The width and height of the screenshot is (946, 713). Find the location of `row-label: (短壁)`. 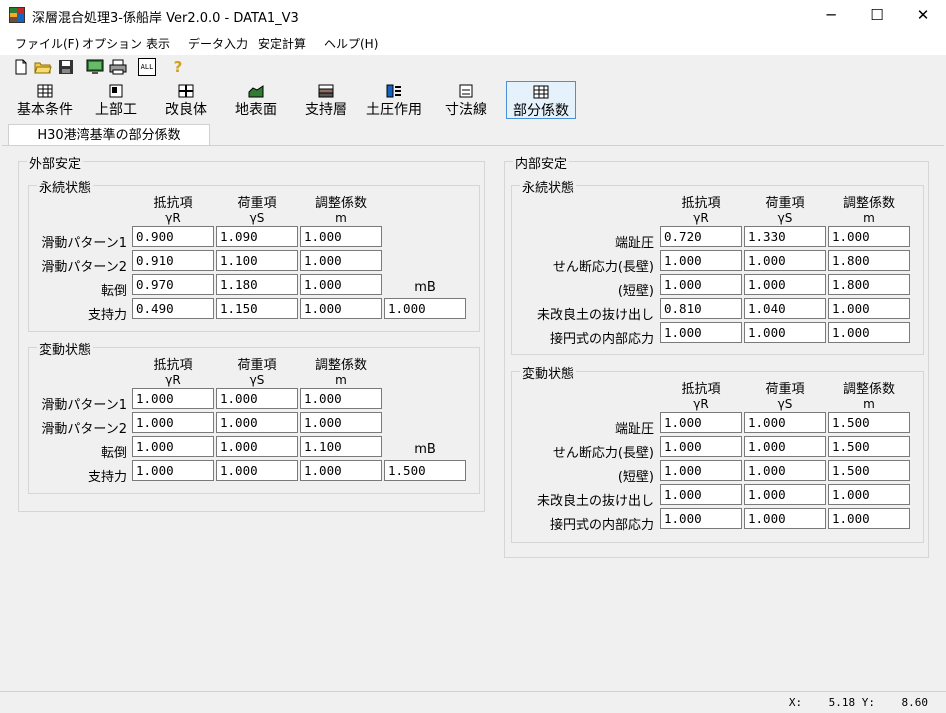

row-label: (短壁) is located at coordinates (635, 291).